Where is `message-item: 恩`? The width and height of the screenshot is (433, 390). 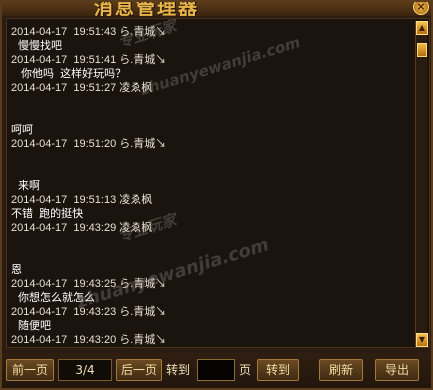 message-item: 恩 is located at coordinates (211, 263).